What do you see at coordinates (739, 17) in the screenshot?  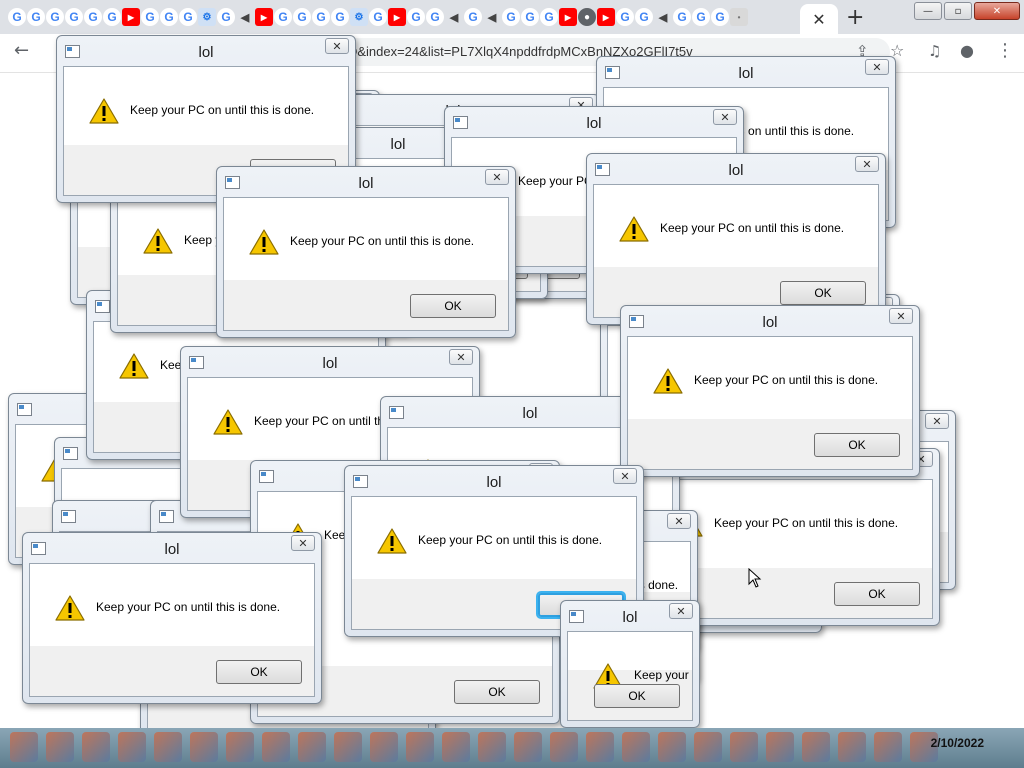 I see `generic-favicon-icon: •` at bounding box center [739, 17].